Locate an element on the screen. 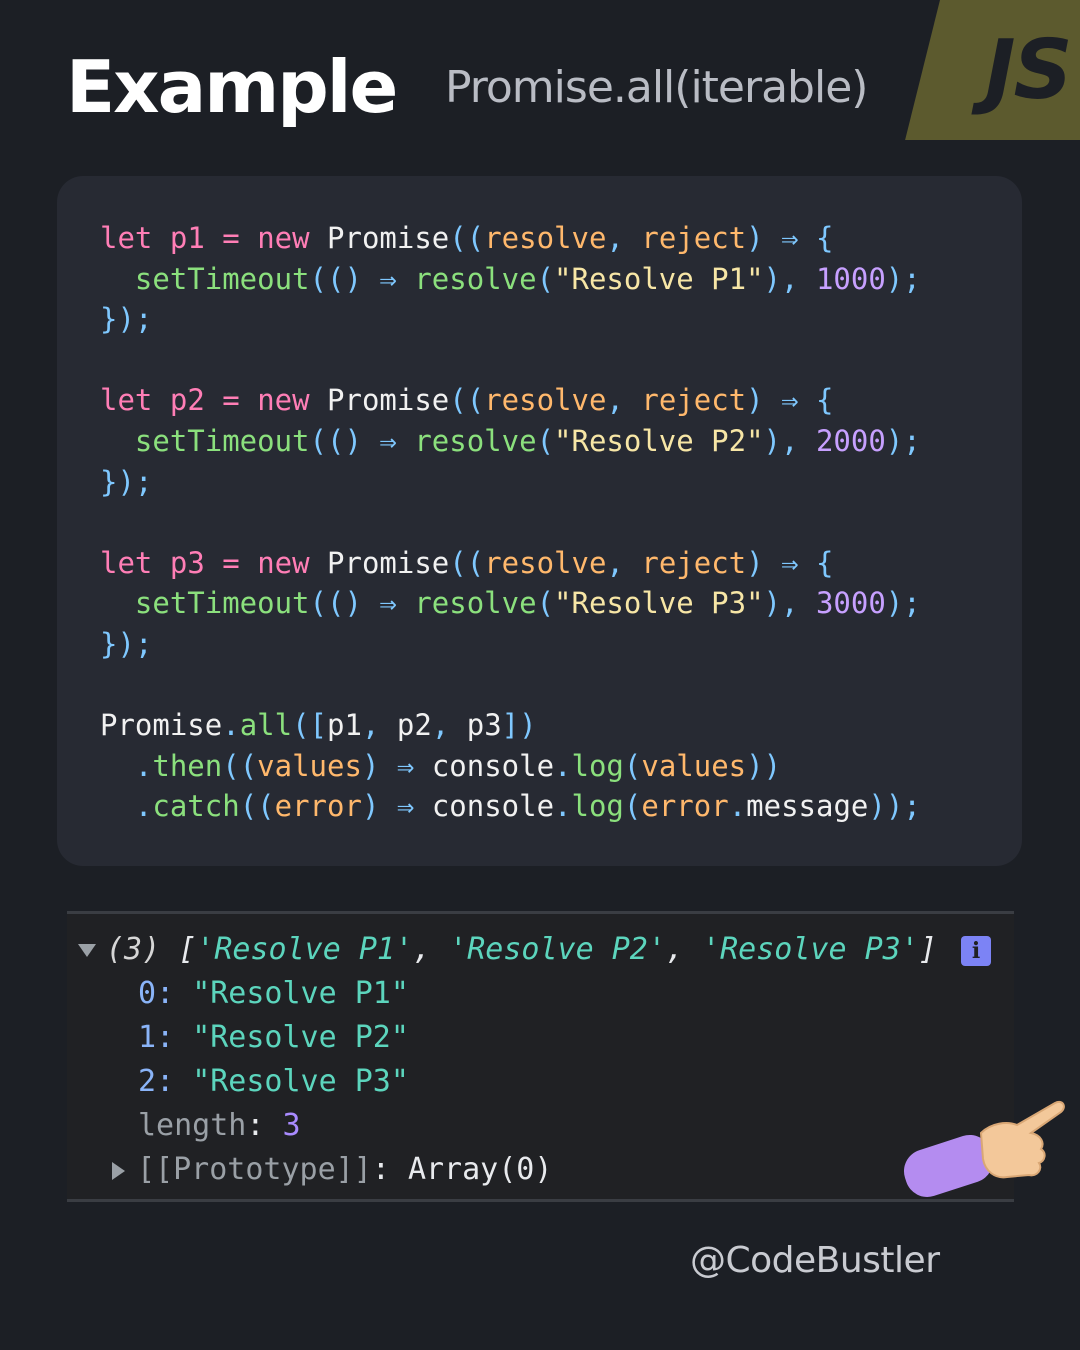  console-entry-index: 0 is located at coordinates (147, 993).